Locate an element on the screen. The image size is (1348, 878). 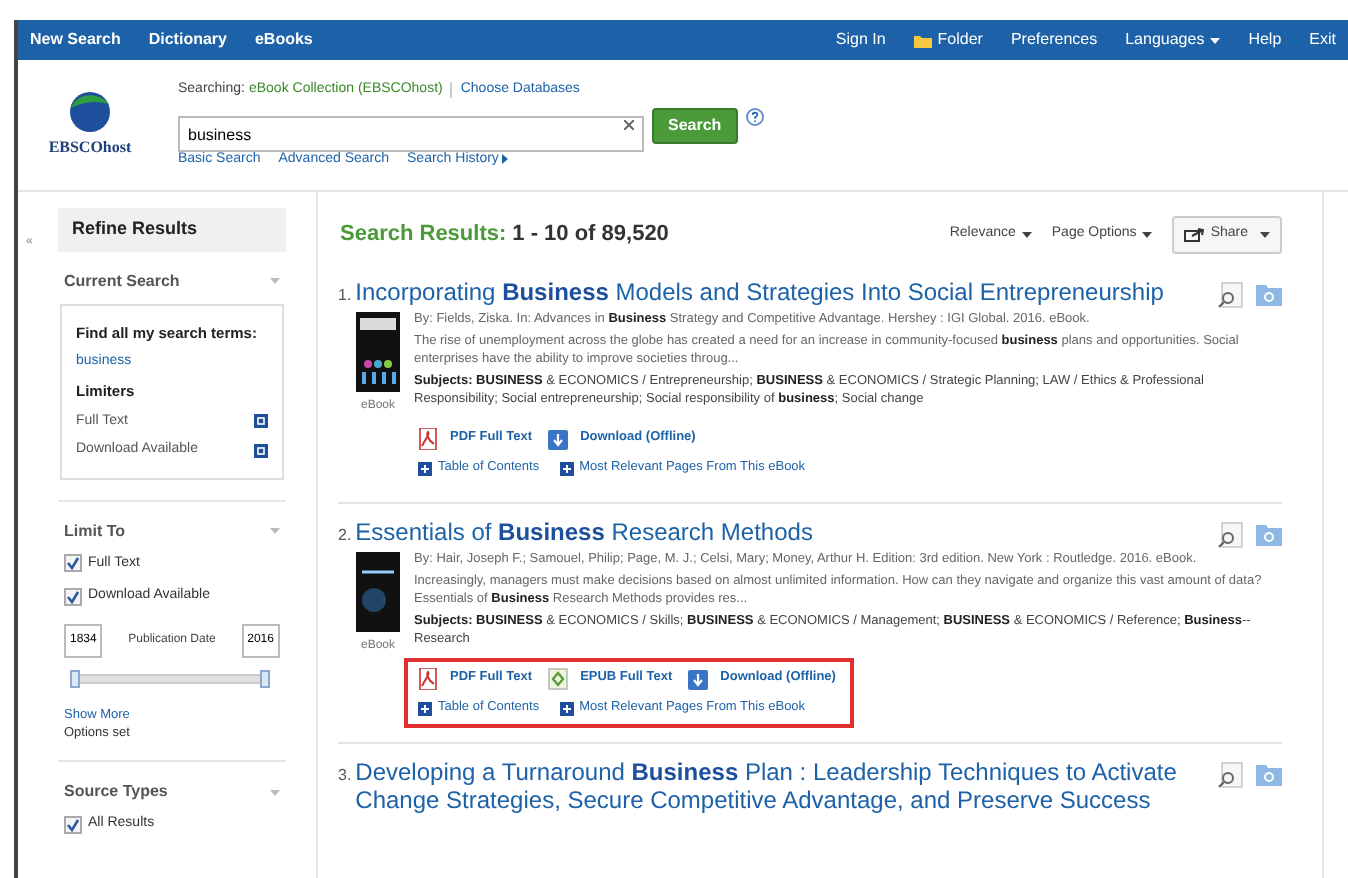
section-heading: Limit To is located at coordinates (95, 531).